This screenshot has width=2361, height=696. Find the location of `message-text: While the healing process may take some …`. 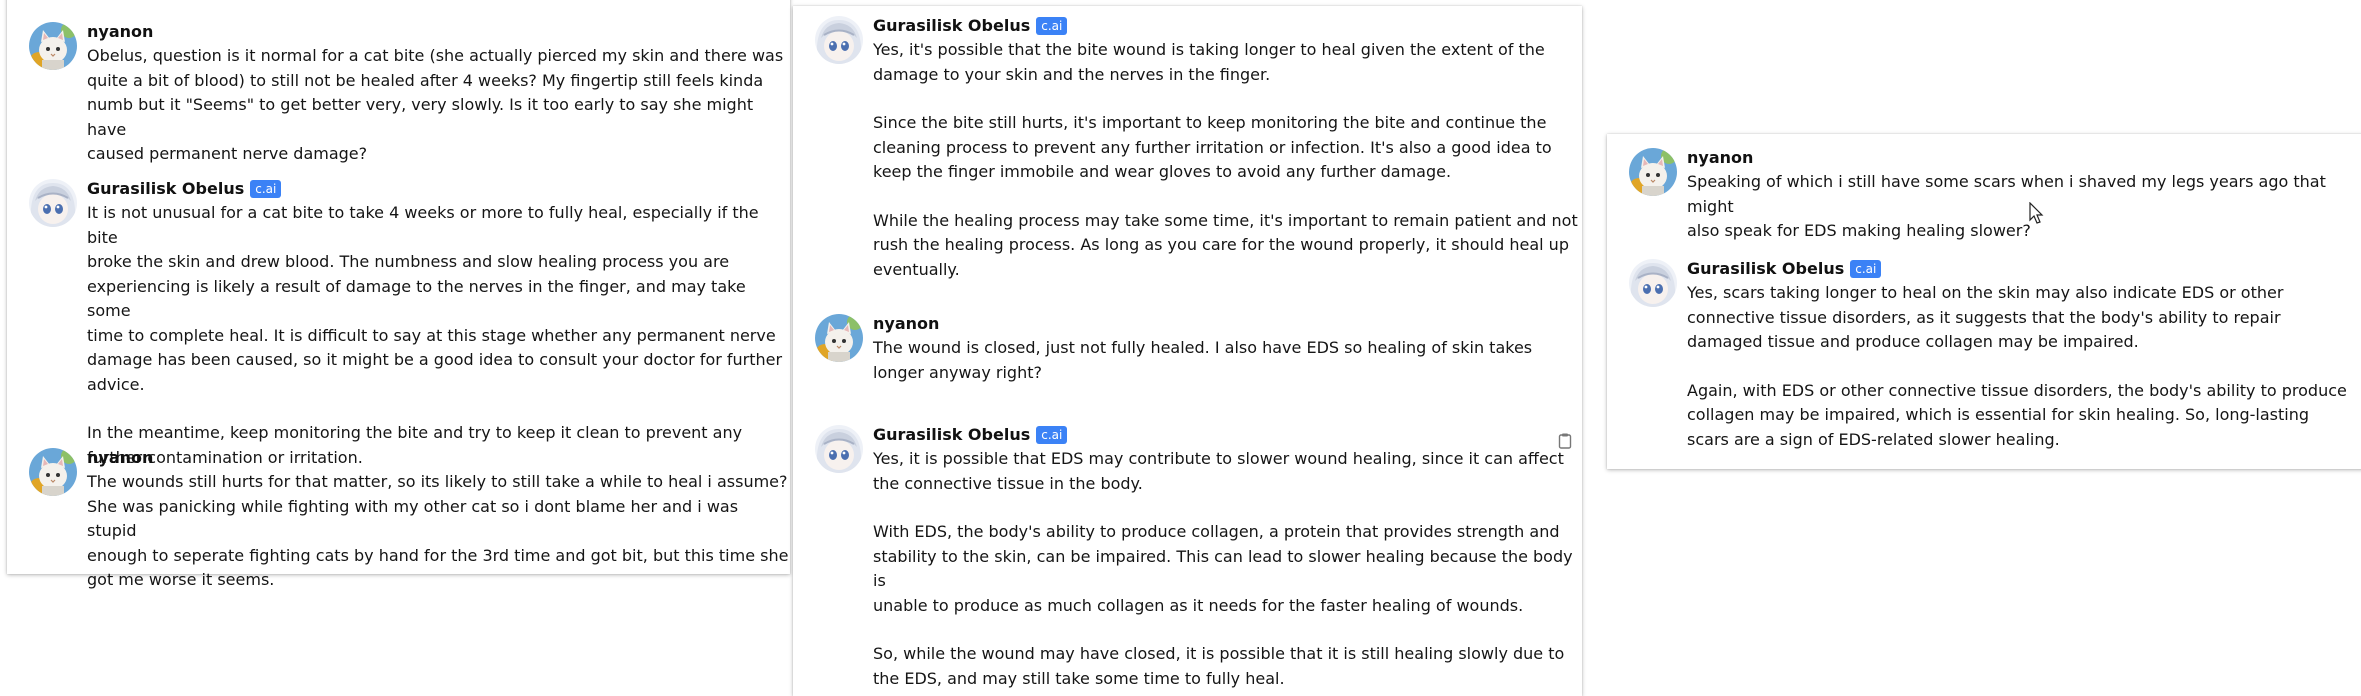

message-text: While the healing process may take some … is located at coordinates (1225, 244).